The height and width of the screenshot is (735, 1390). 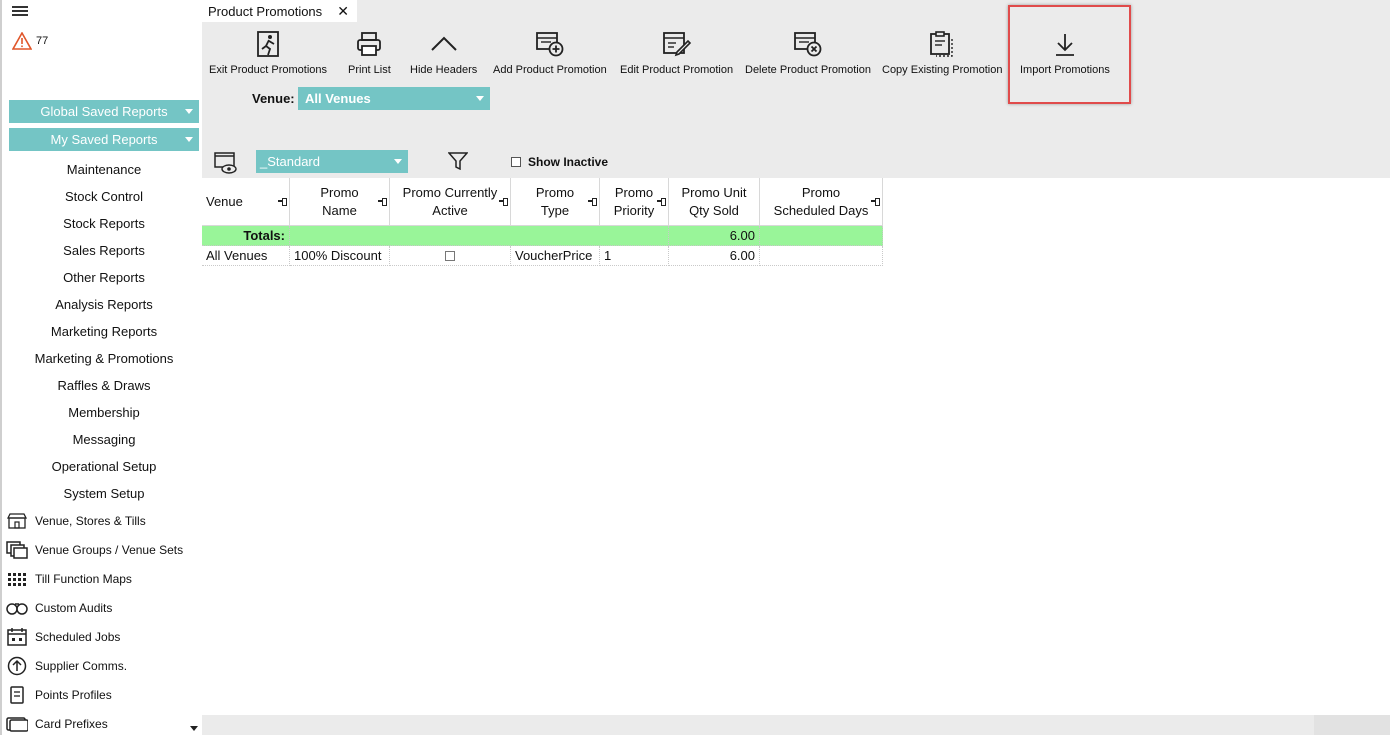 What do you see at coordinates (458, 163) in the screenshot?
I see `filter-icon` at bounding box center [458, 163].